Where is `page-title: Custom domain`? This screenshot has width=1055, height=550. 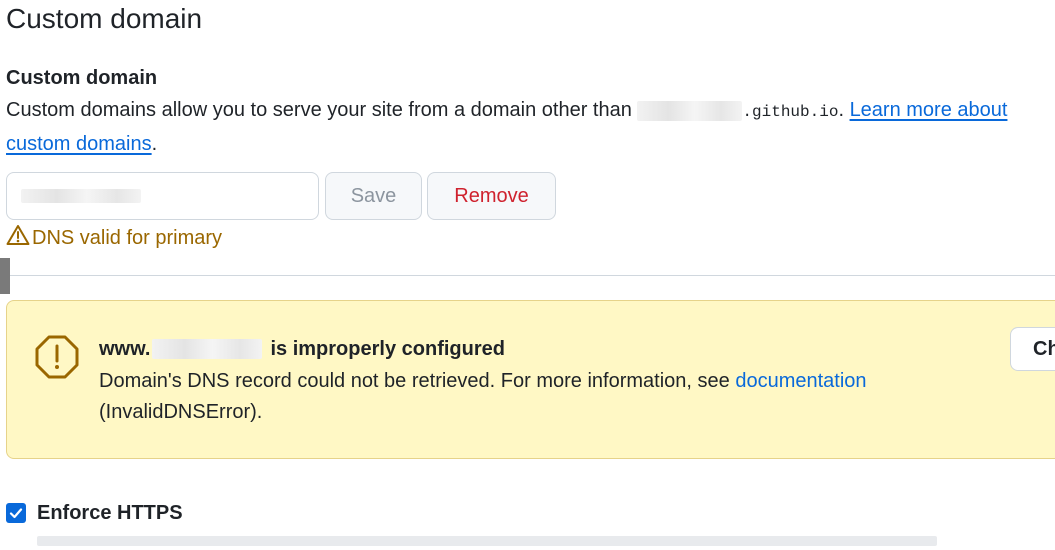 page-title: Custom domain is located at coordinates (104, 18).